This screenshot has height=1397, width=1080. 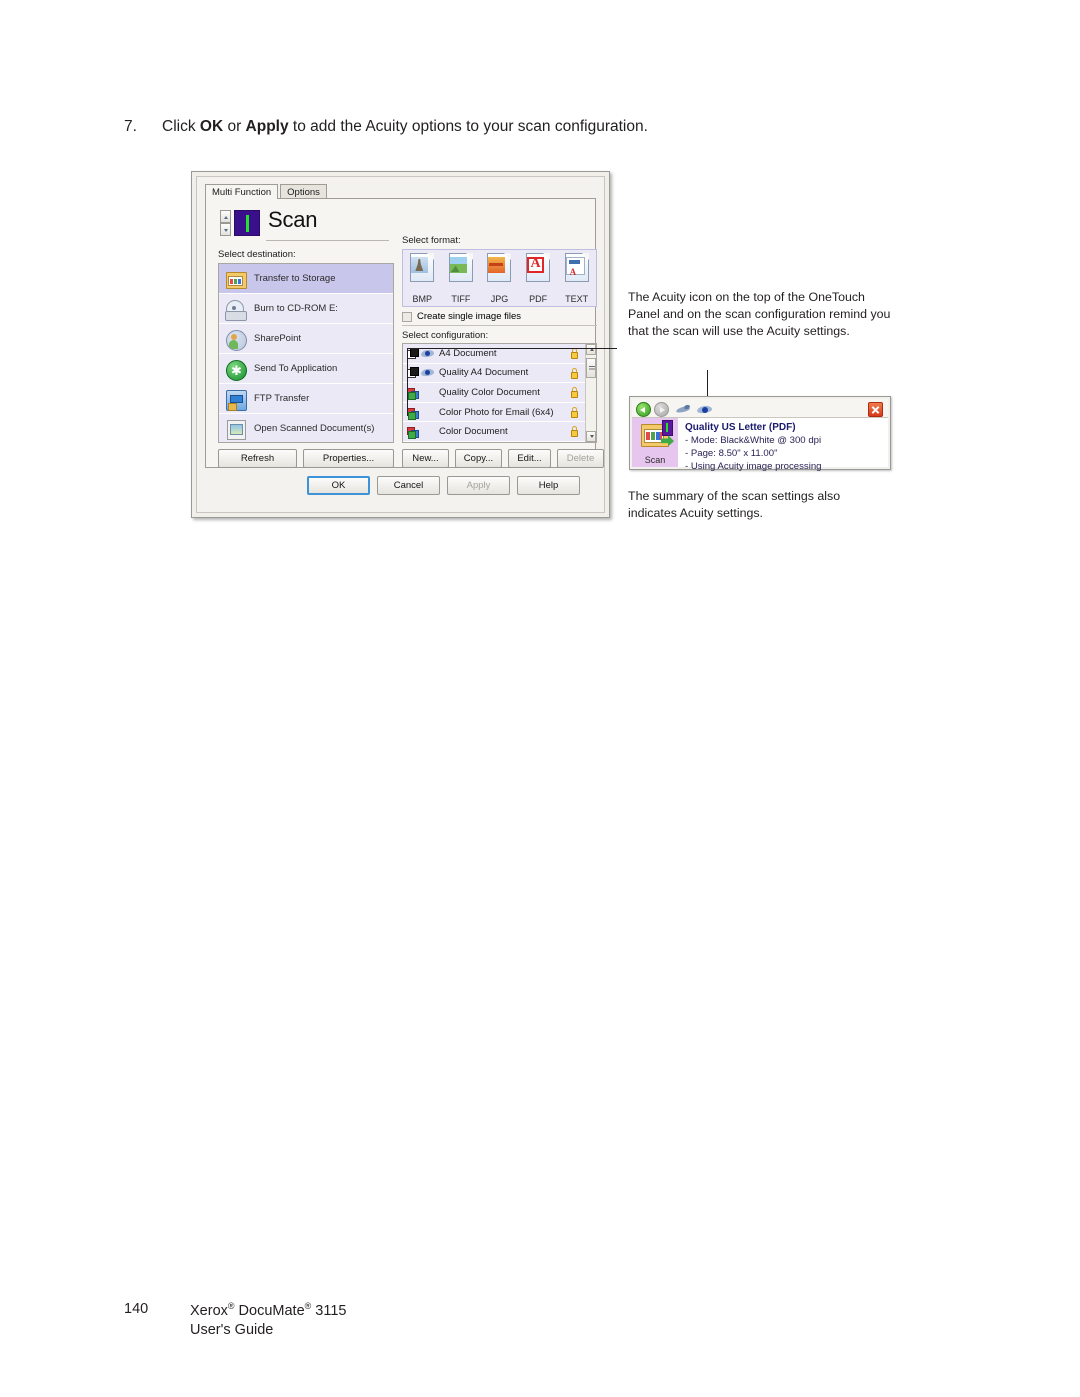 What do you see at coordinates (242, 192) in the screenshot?
I see `tab-multi-function: Multi Function` at bounding box center [242, 192].